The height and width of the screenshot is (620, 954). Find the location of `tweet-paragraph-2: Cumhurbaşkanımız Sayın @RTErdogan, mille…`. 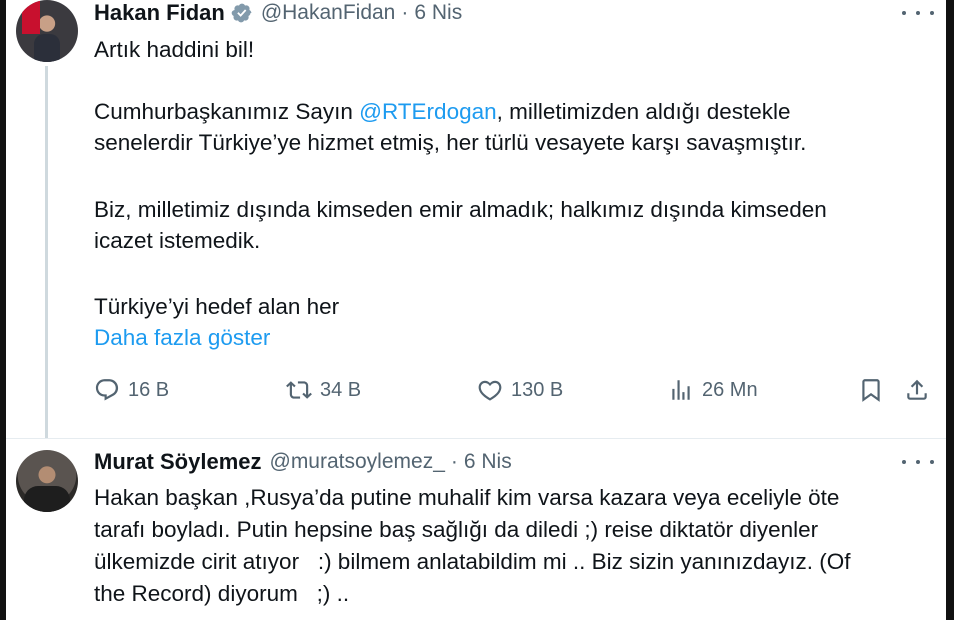

tweet-paragraph-2: Cumhurbaşkanımız Sayın @RTErdogan, mille… is located at coordinates (514, 127).